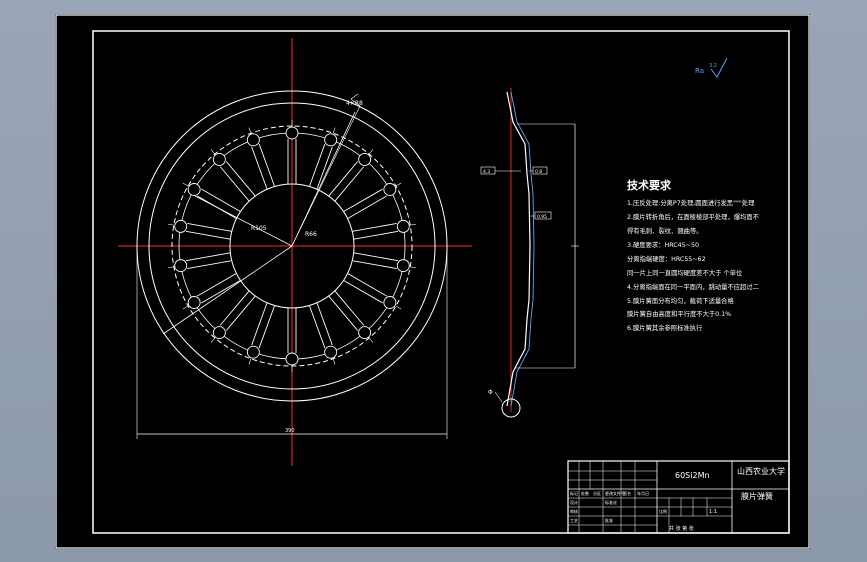  I want to click on tb-label-change: 更改文件号, so click(615, 493).